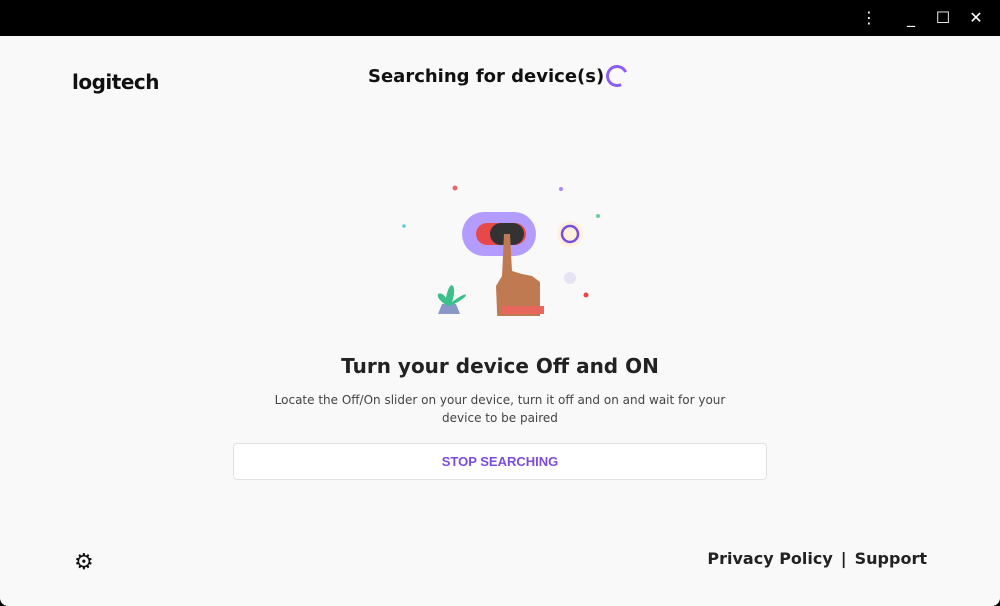 This screenshot has height=606, width=1000. Describe the element at coordinates (116, 82) in the screenshot. I see `logitech-logo: logitech` at that location.